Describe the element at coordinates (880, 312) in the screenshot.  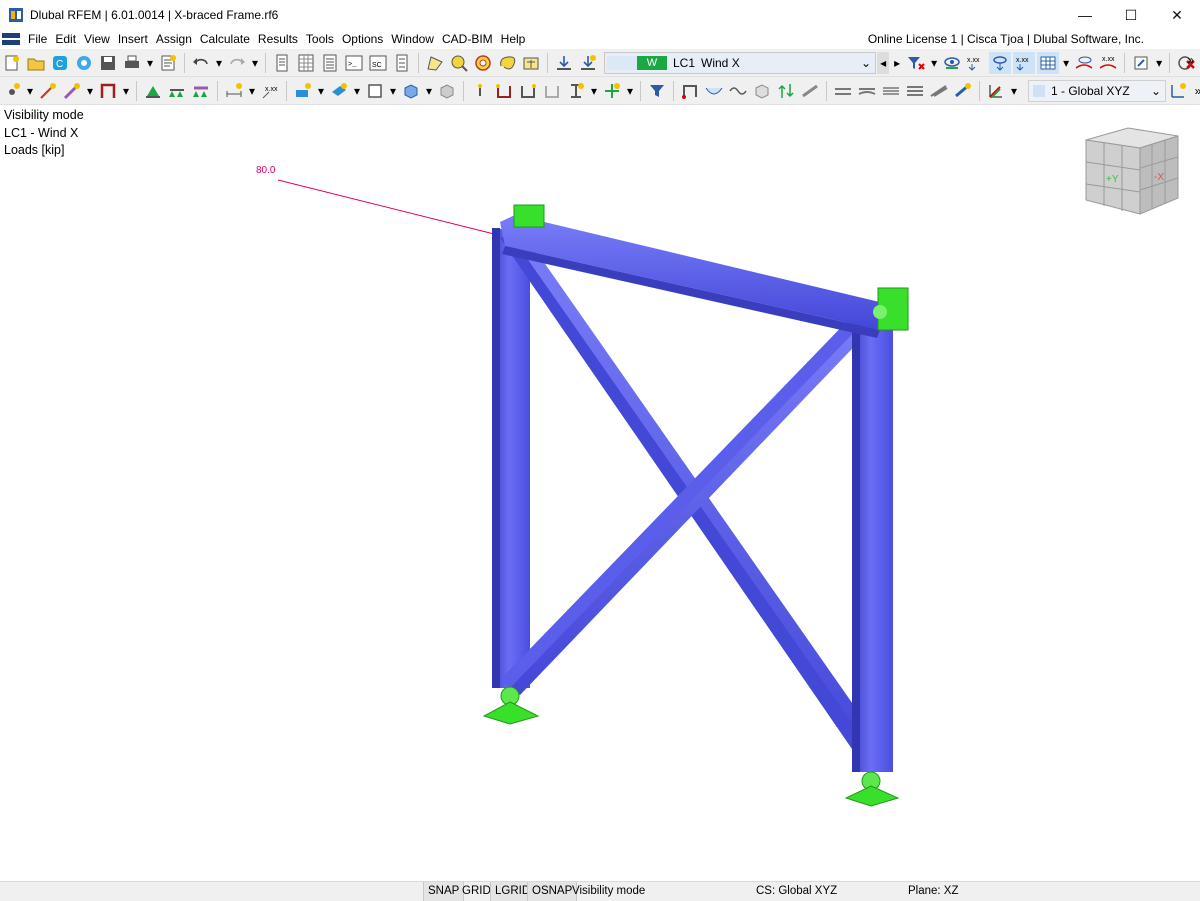
I see `support-top-right-ball` at that location.